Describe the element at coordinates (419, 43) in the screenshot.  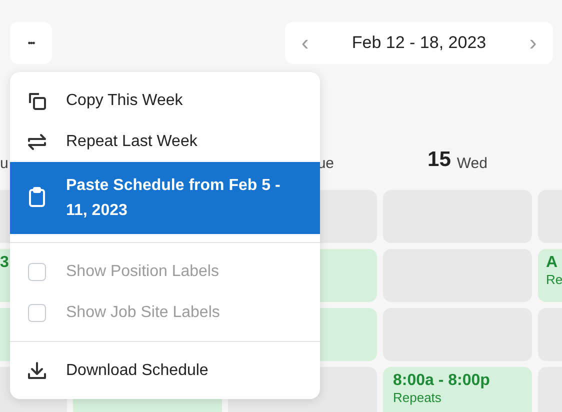
I see `week-label: Feb 12 - 18, 2023` at that location.